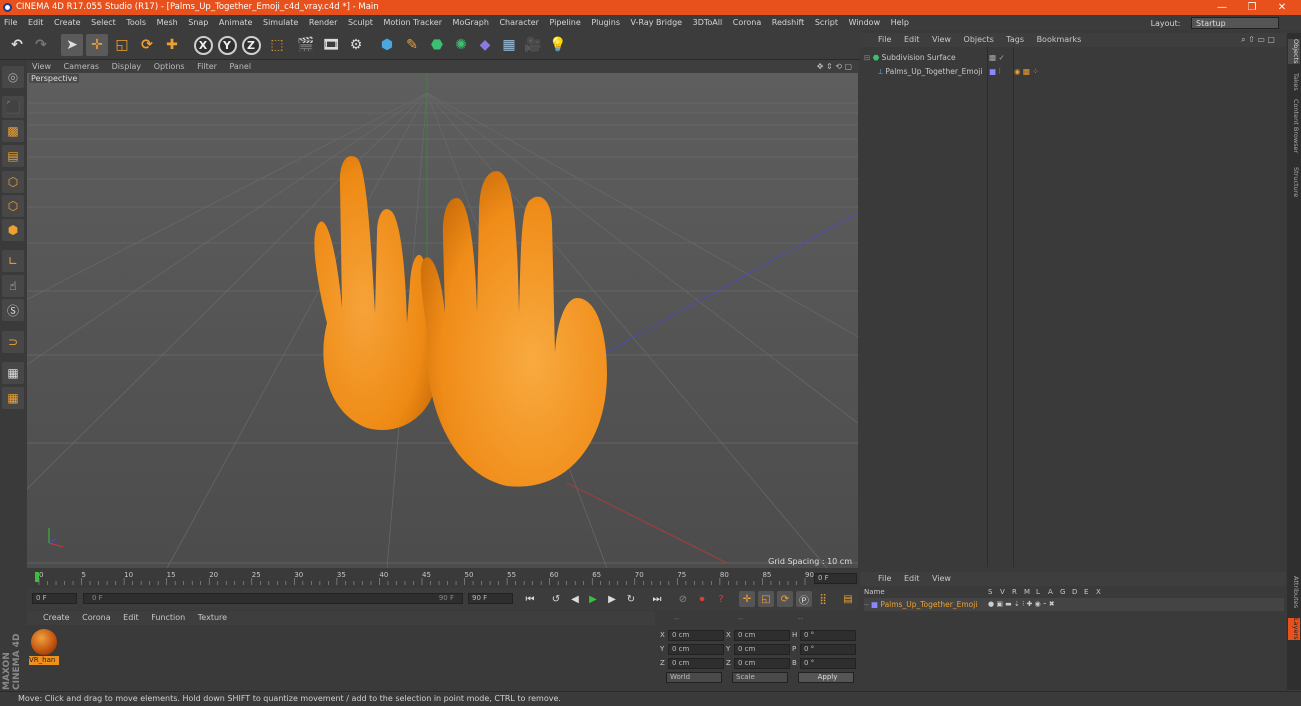 The height and width of the screenshot is (706, 1301). Describe the element at coordinates (788, 22) in the screenshot. I see `menu-redshift: Redshift` at that location.